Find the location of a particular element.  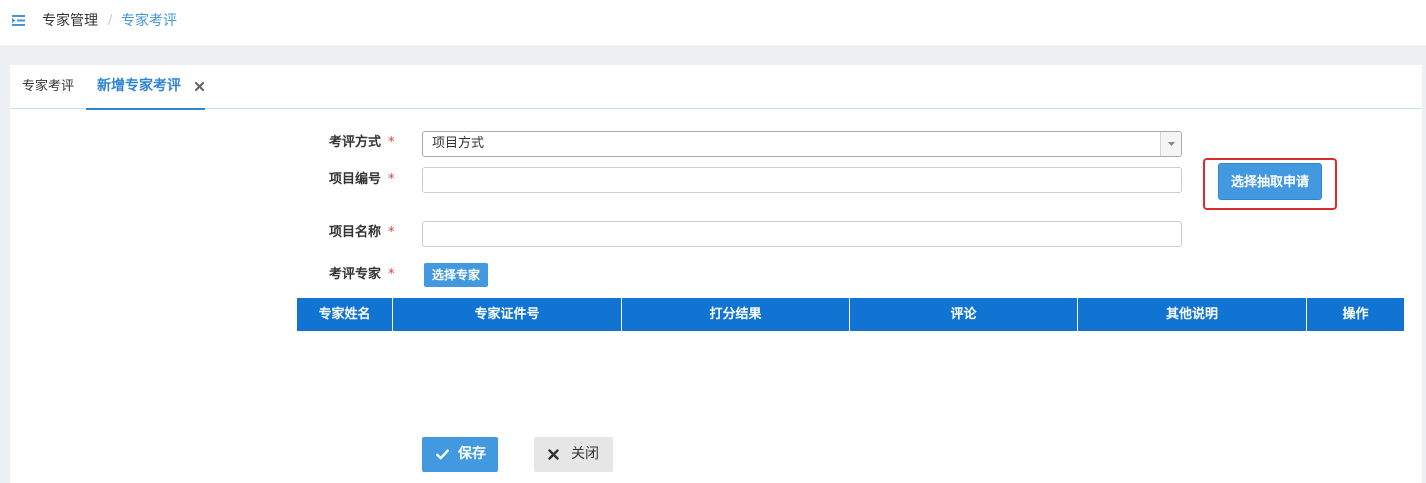

tab-label: 专家考评 is located at coordinates (48, 86).